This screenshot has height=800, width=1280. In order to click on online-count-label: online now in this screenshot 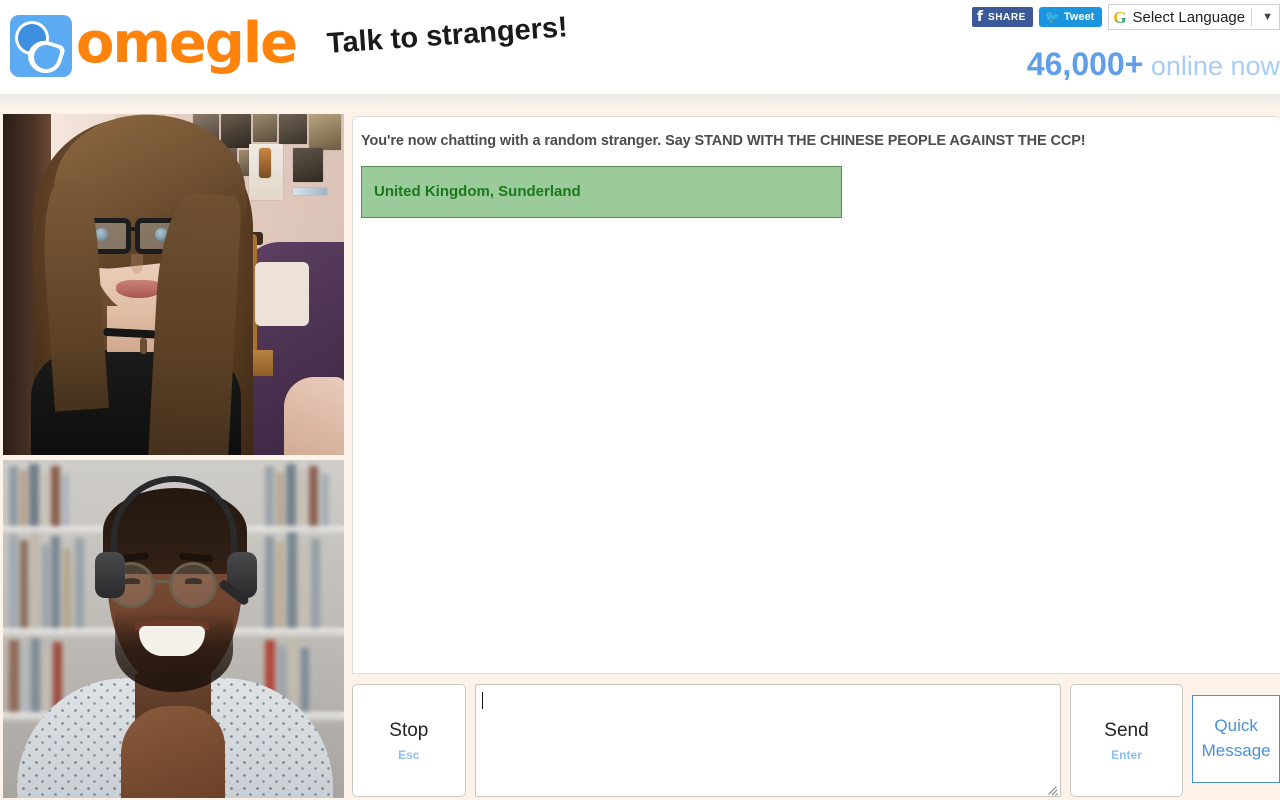, I will do `click(1211, 66)`.